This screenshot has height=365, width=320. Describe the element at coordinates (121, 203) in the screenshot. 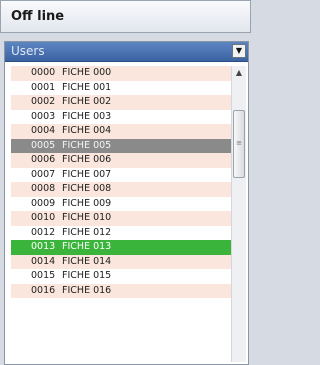

I see `list-item: 0009 FICHE 009` at that location.